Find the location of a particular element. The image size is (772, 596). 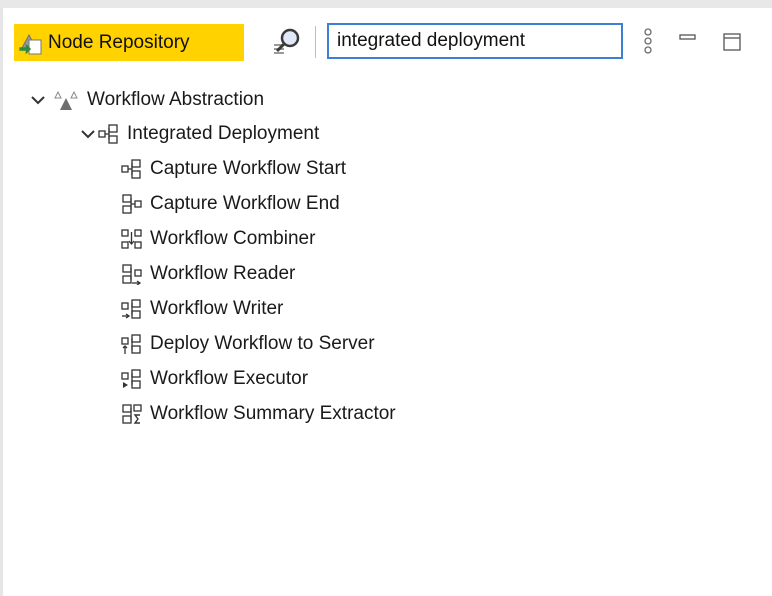

tree-item-label: Workflow Reader is located at coordinates (223, 273).